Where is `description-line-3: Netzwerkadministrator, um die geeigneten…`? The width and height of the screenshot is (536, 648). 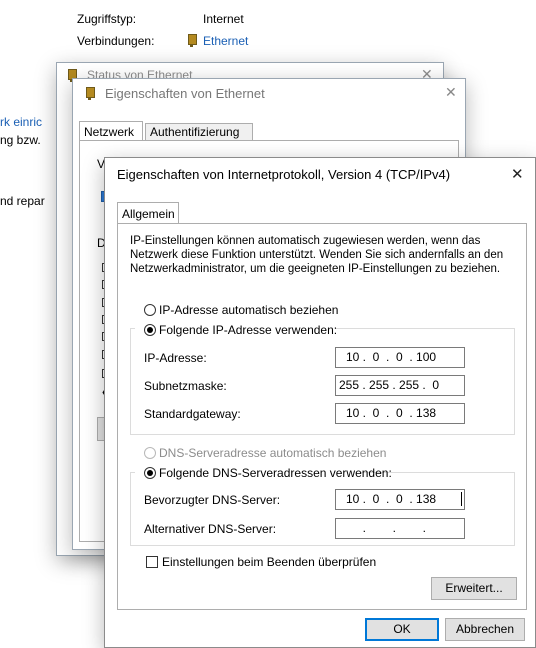
description-line-3: Netzwerkadministrator, um die geeigneten… is located at coordinates (315, 269).